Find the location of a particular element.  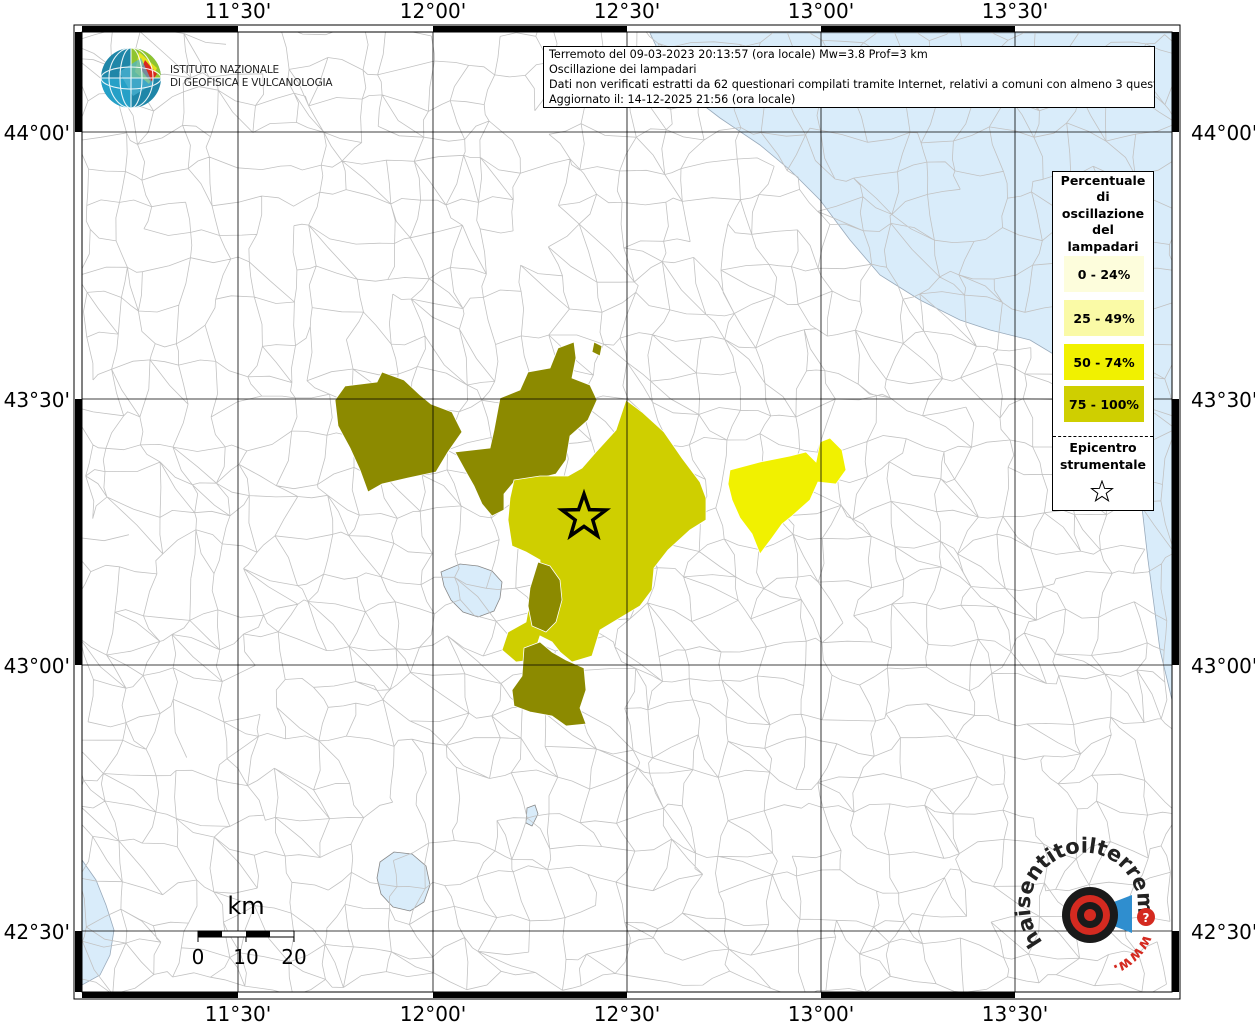

lake-trasimeno is located at coordinates (471, 590).